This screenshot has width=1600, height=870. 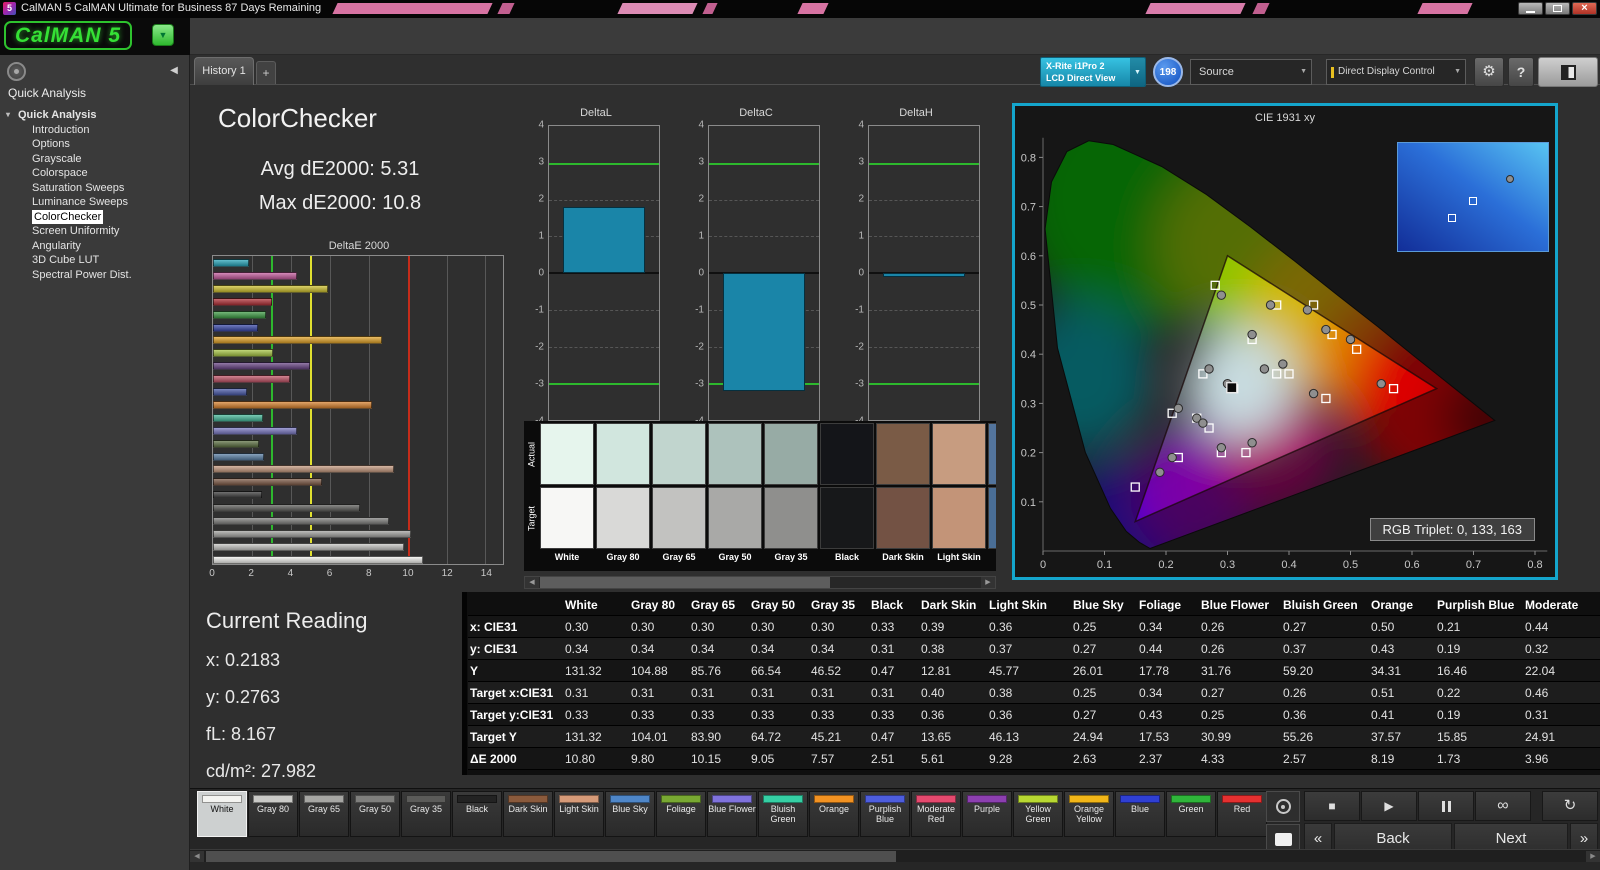 I want to click on panel-toggle-button, so click(x=1568, y=72).